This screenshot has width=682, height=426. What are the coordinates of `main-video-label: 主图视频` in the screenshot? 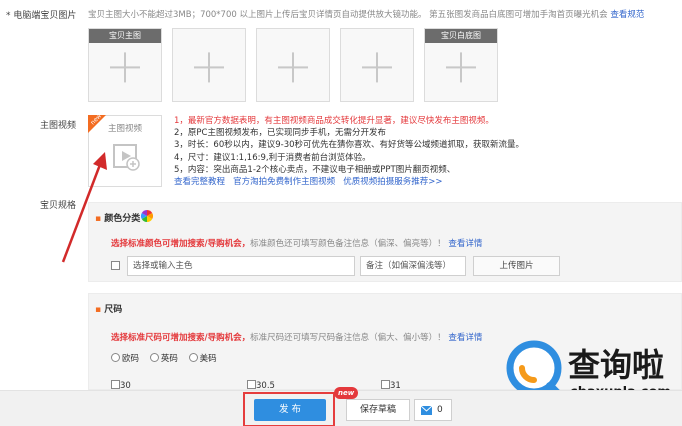 It's located at (58, 126).